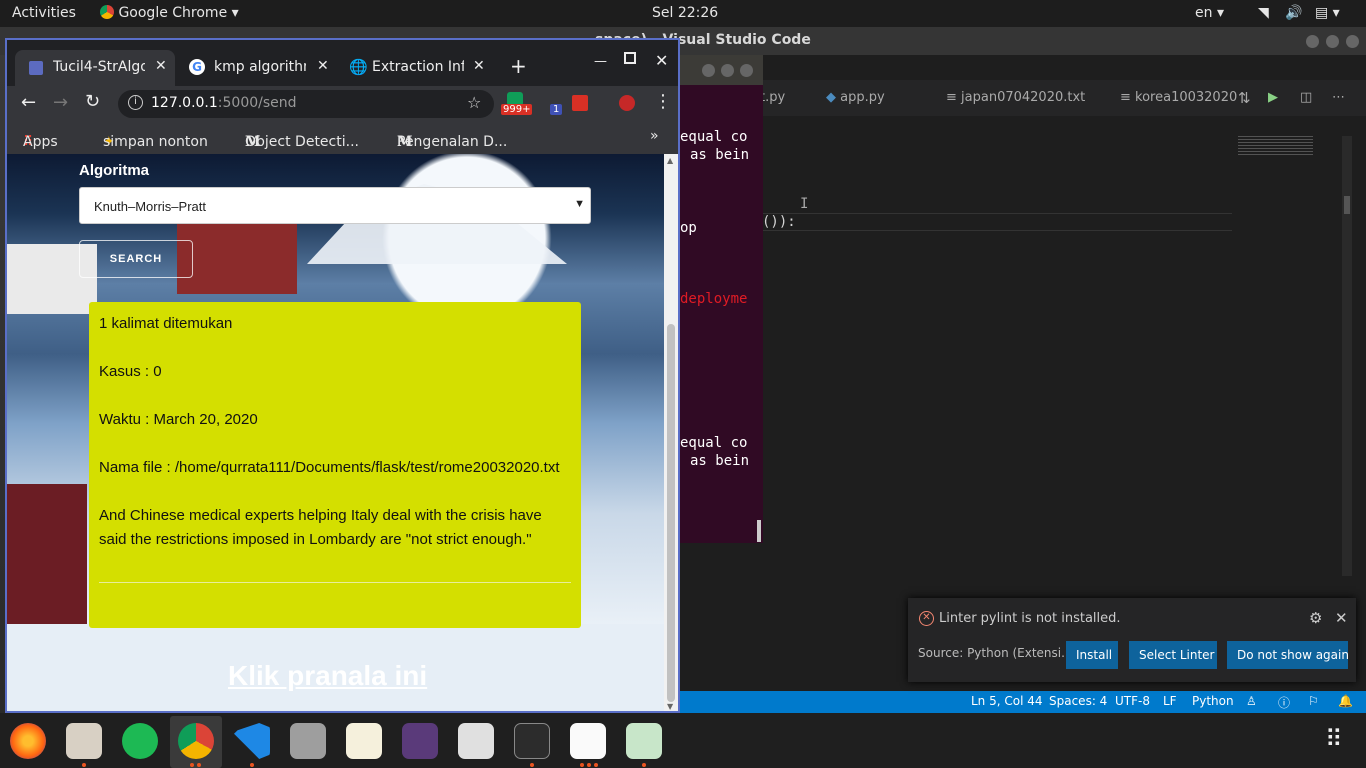 The image size is (1366, 768). I want to click on chrome-icon, so click(196, 741).